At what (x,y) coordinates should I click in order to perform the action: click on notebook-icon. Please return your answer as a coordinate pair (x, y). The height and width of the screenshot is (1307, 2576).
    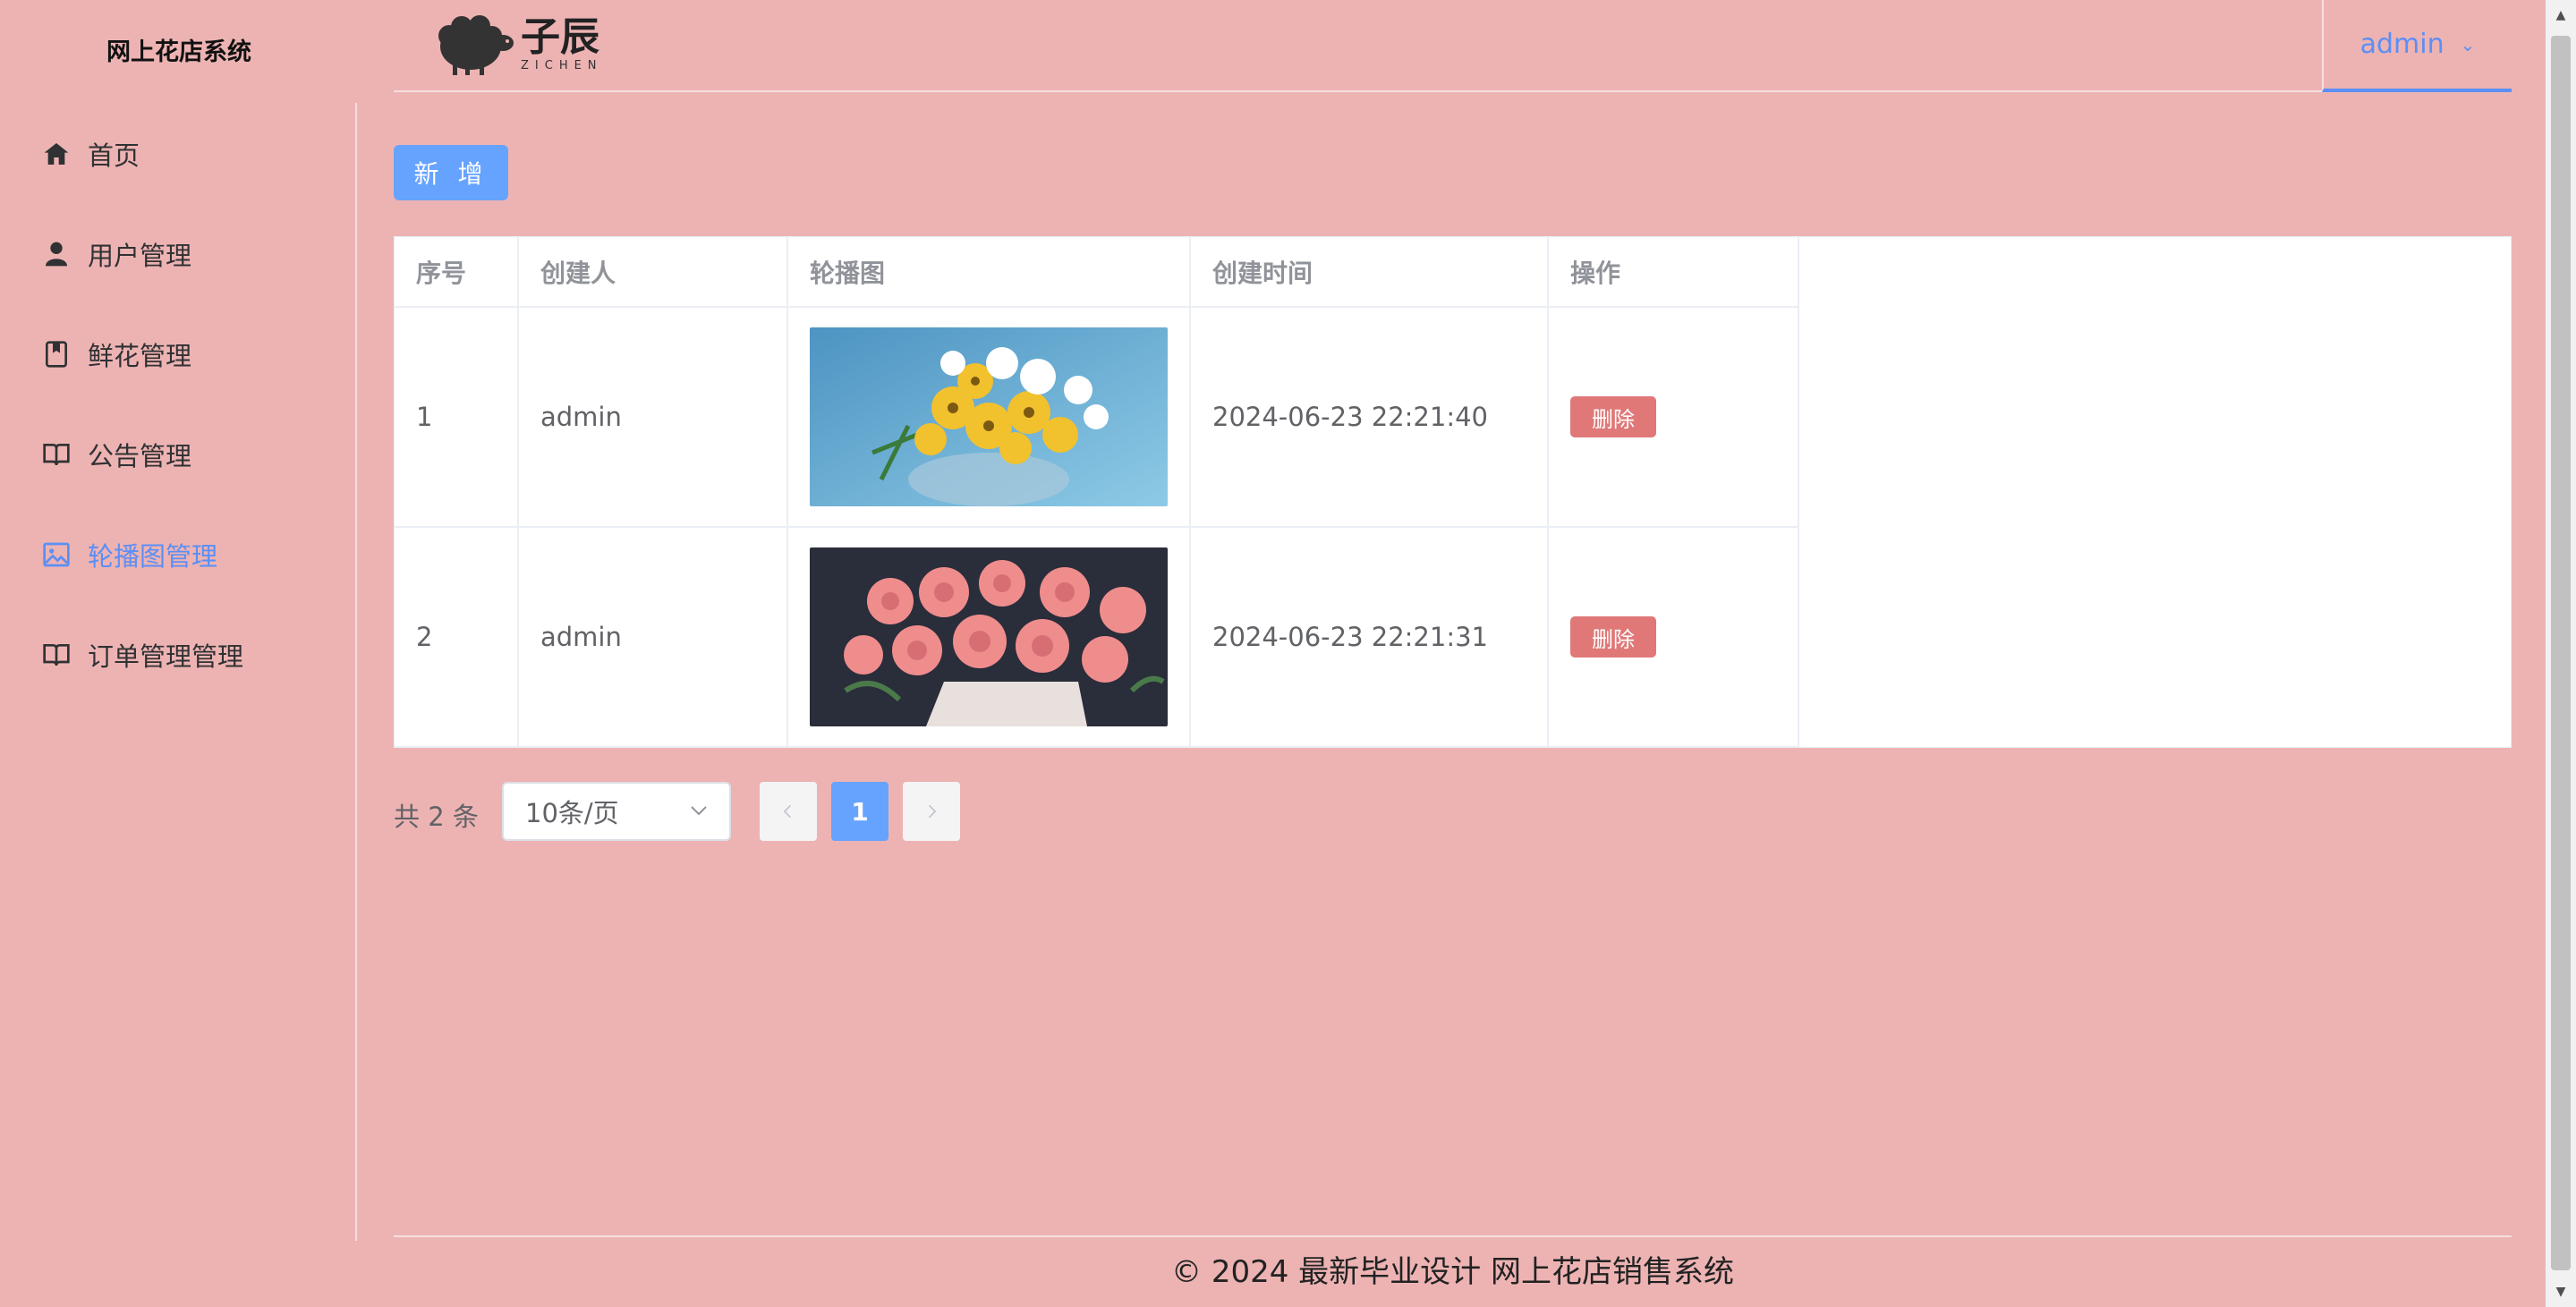
    Looking at the image, I should click on (56, 354).